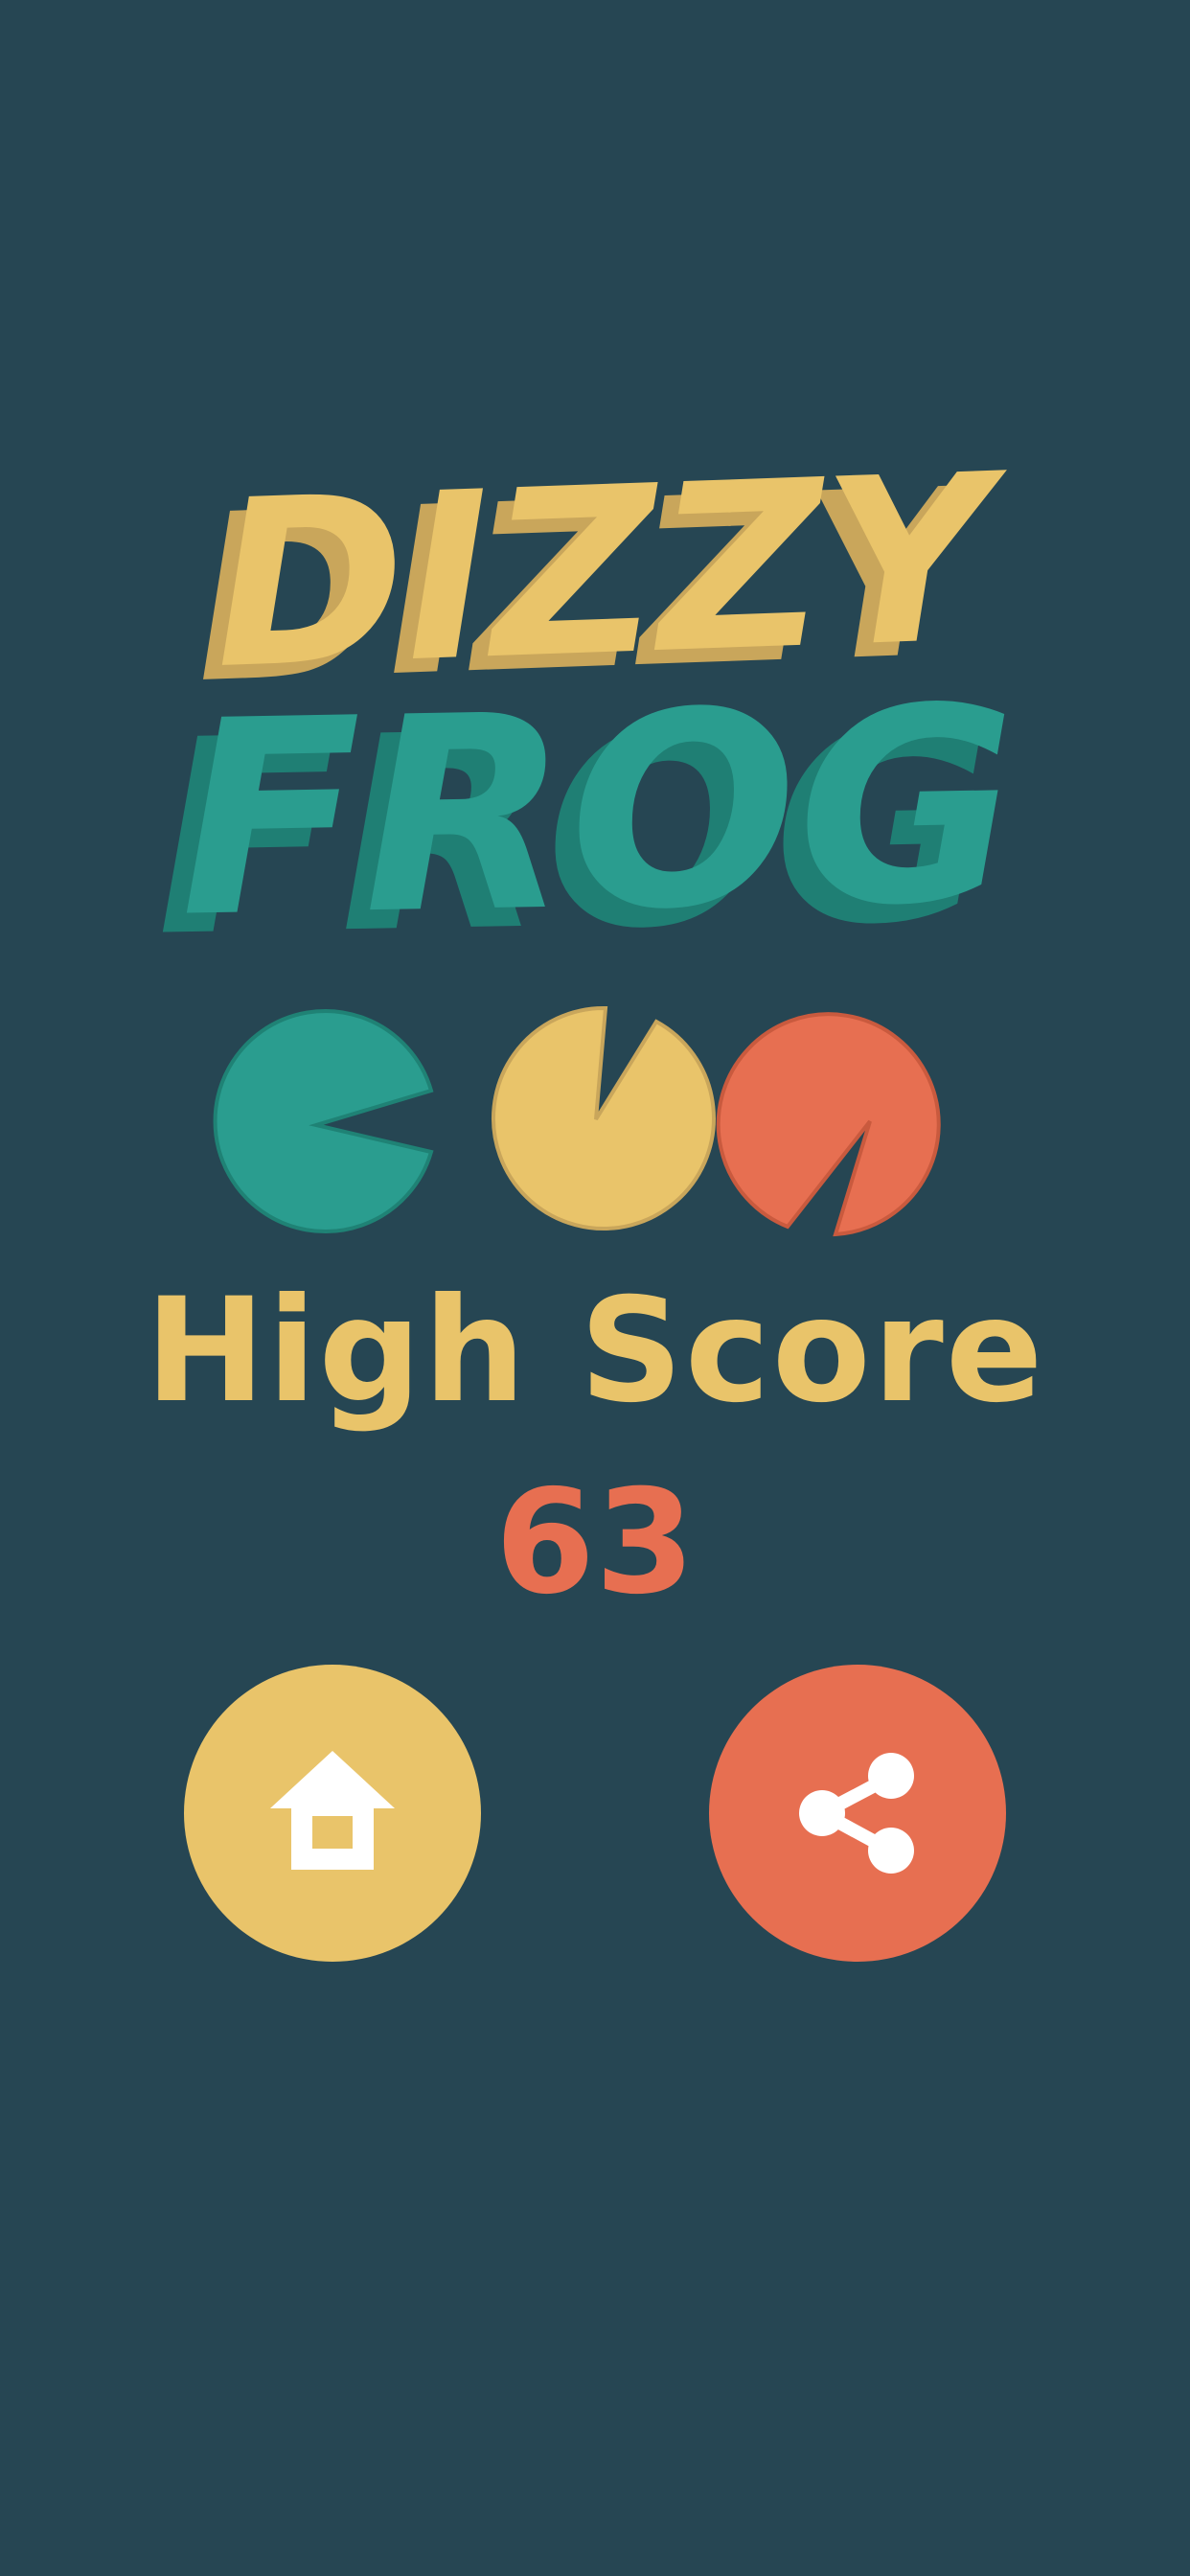 The width and height of the screenshot is (1190, 2576). I want to click on high-score-label: High Score, so click(595, 1351).